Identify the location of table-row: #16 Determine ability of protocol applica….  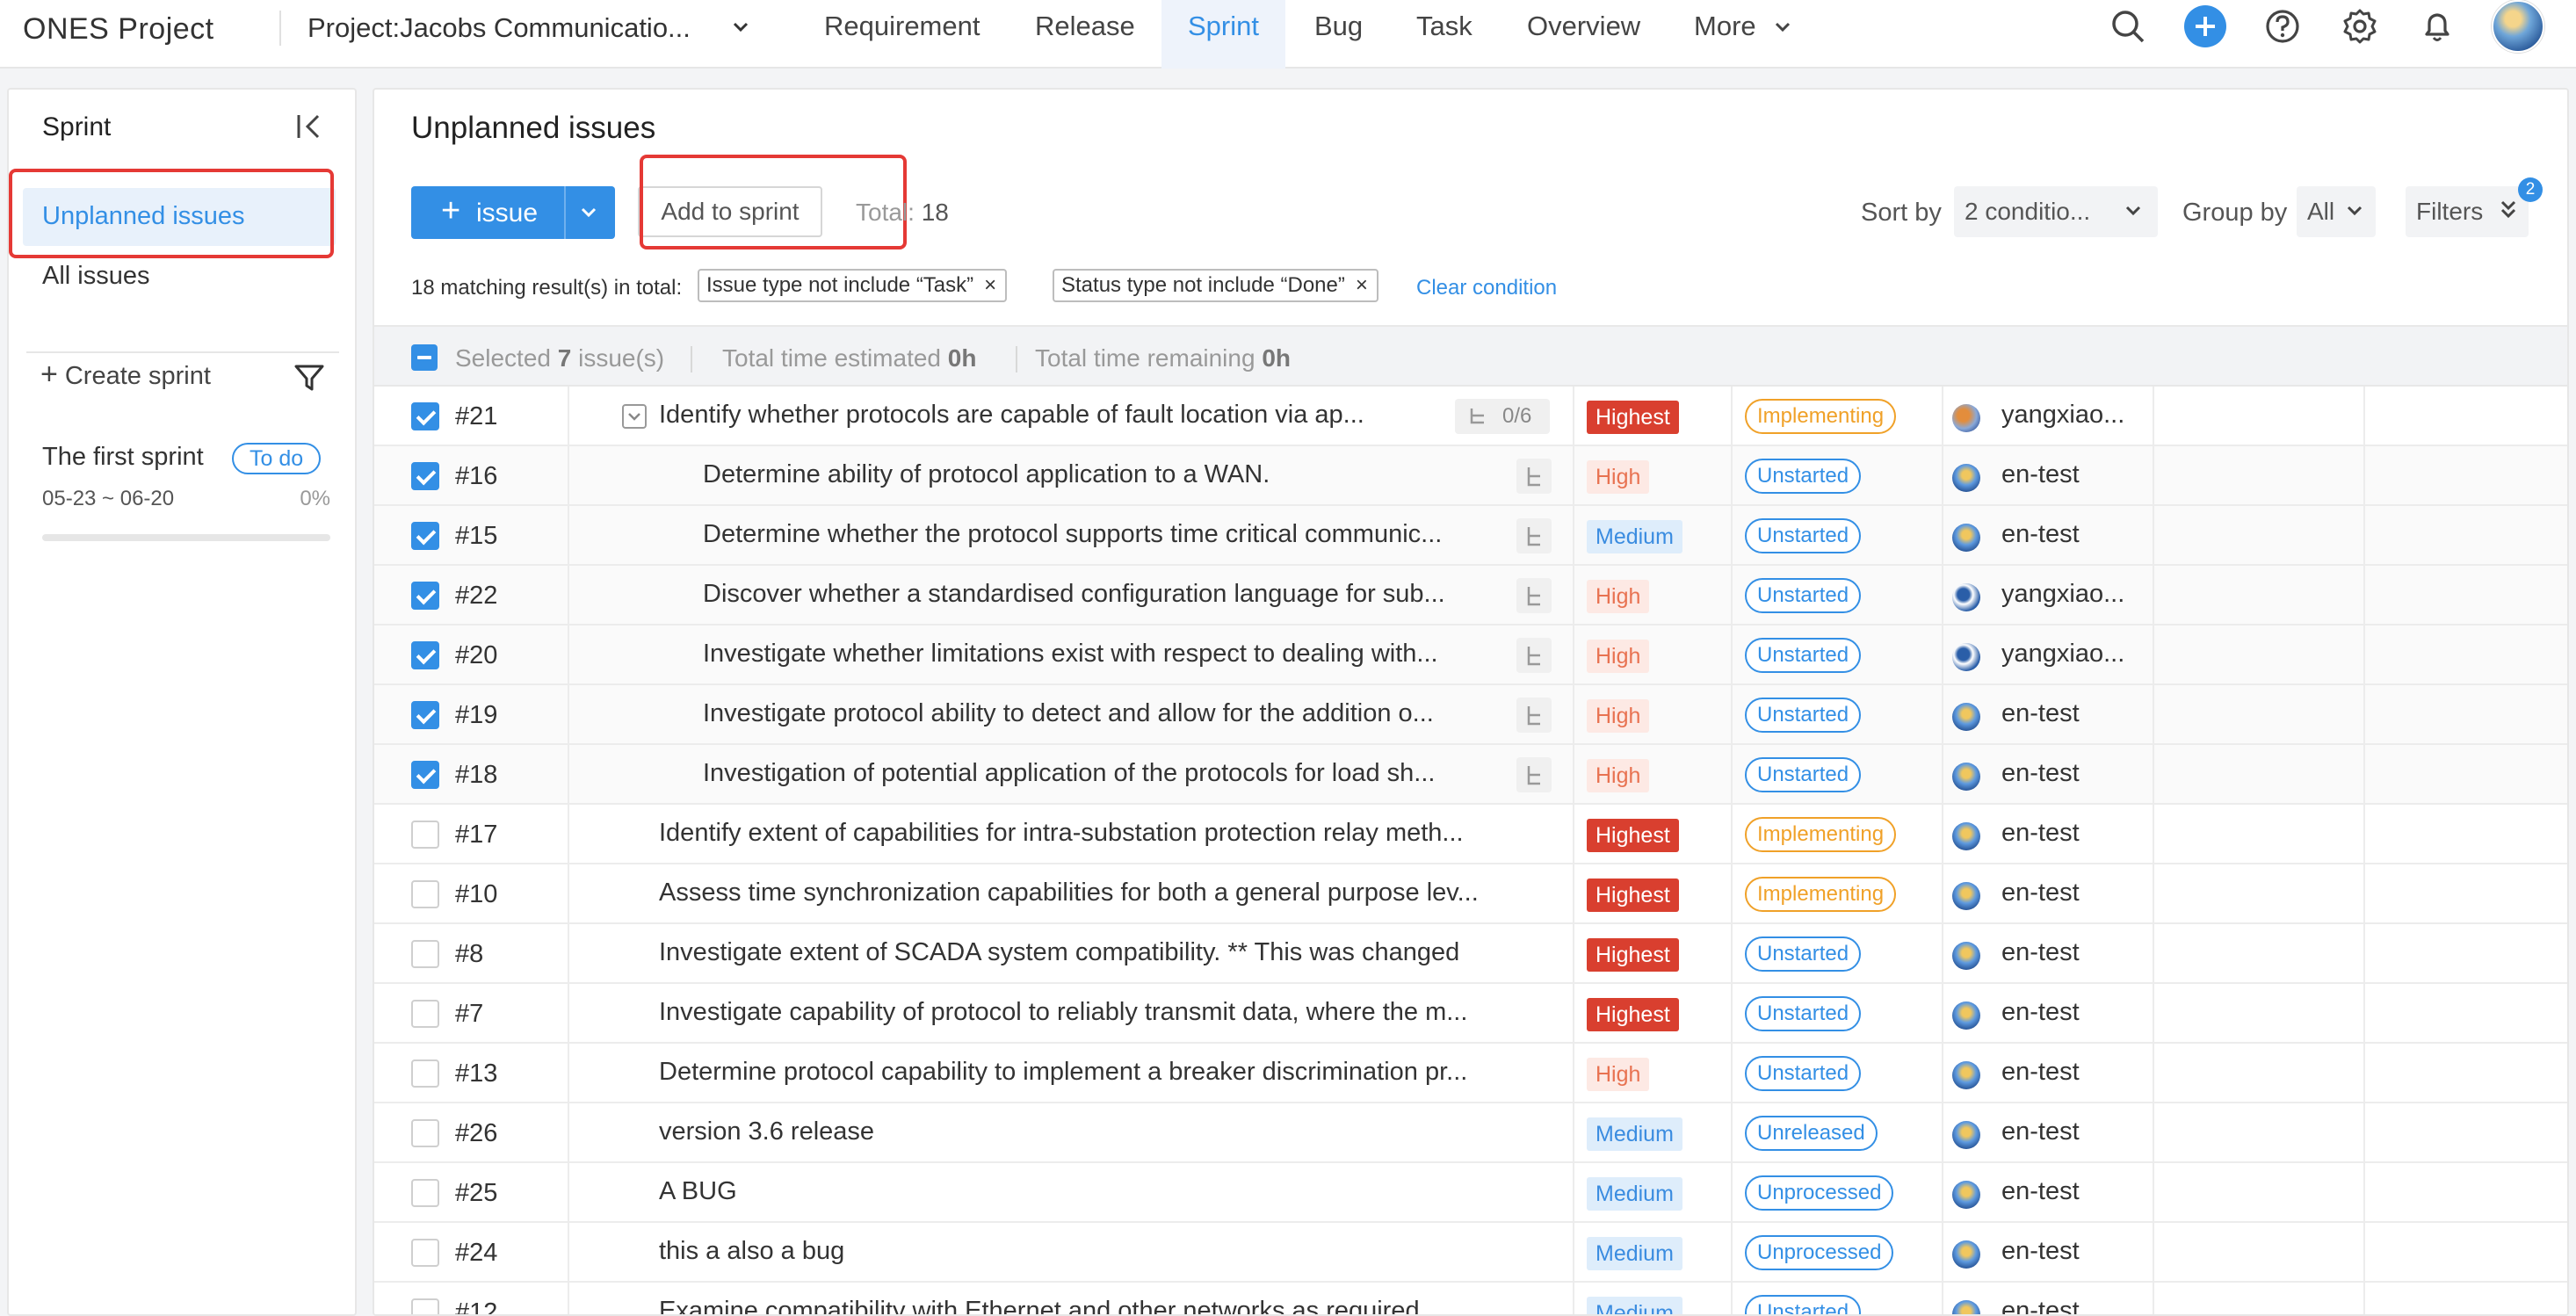
(1470, 476).